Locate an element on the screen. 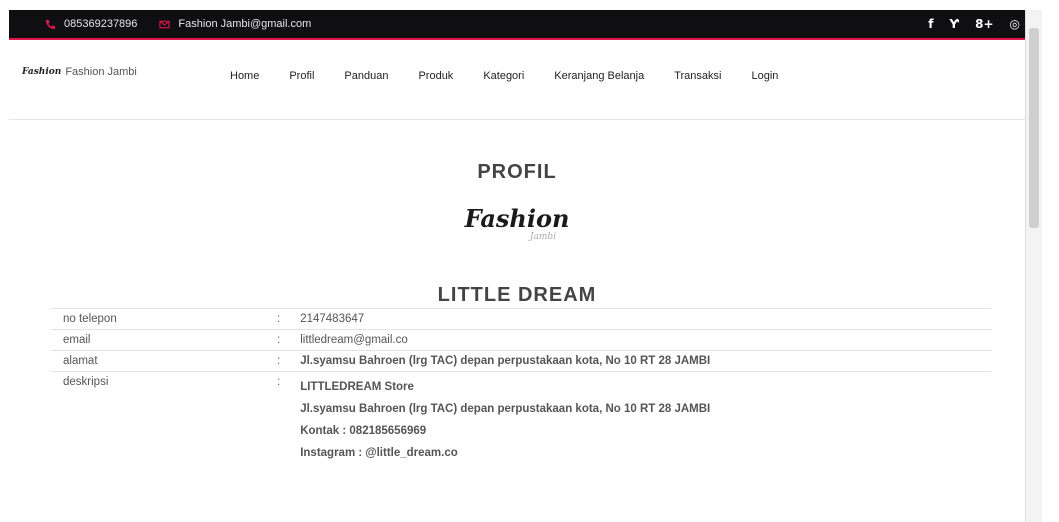 The image size is (1059, 522). page-title: PROFIL is located at coordinates (517, 172).